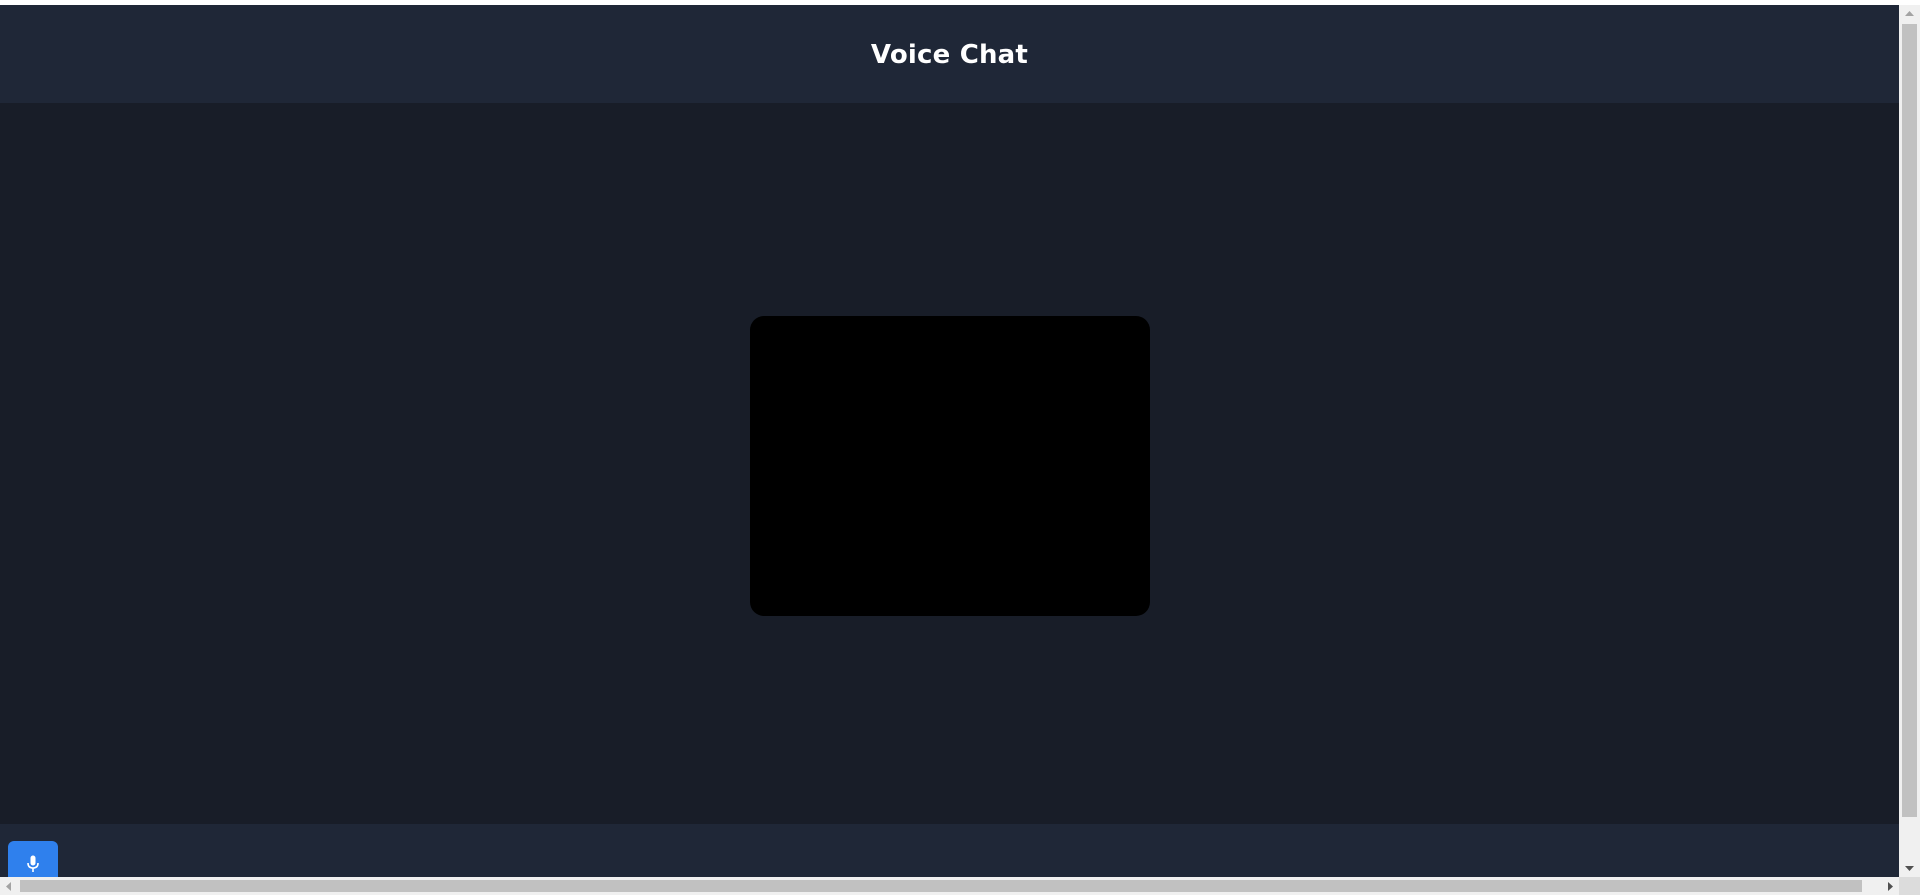  What do you see at coordinates (1909, 868) in the screenshot?
I see `scroll-down-arrow-icon` at bounding box center [1909, 868].